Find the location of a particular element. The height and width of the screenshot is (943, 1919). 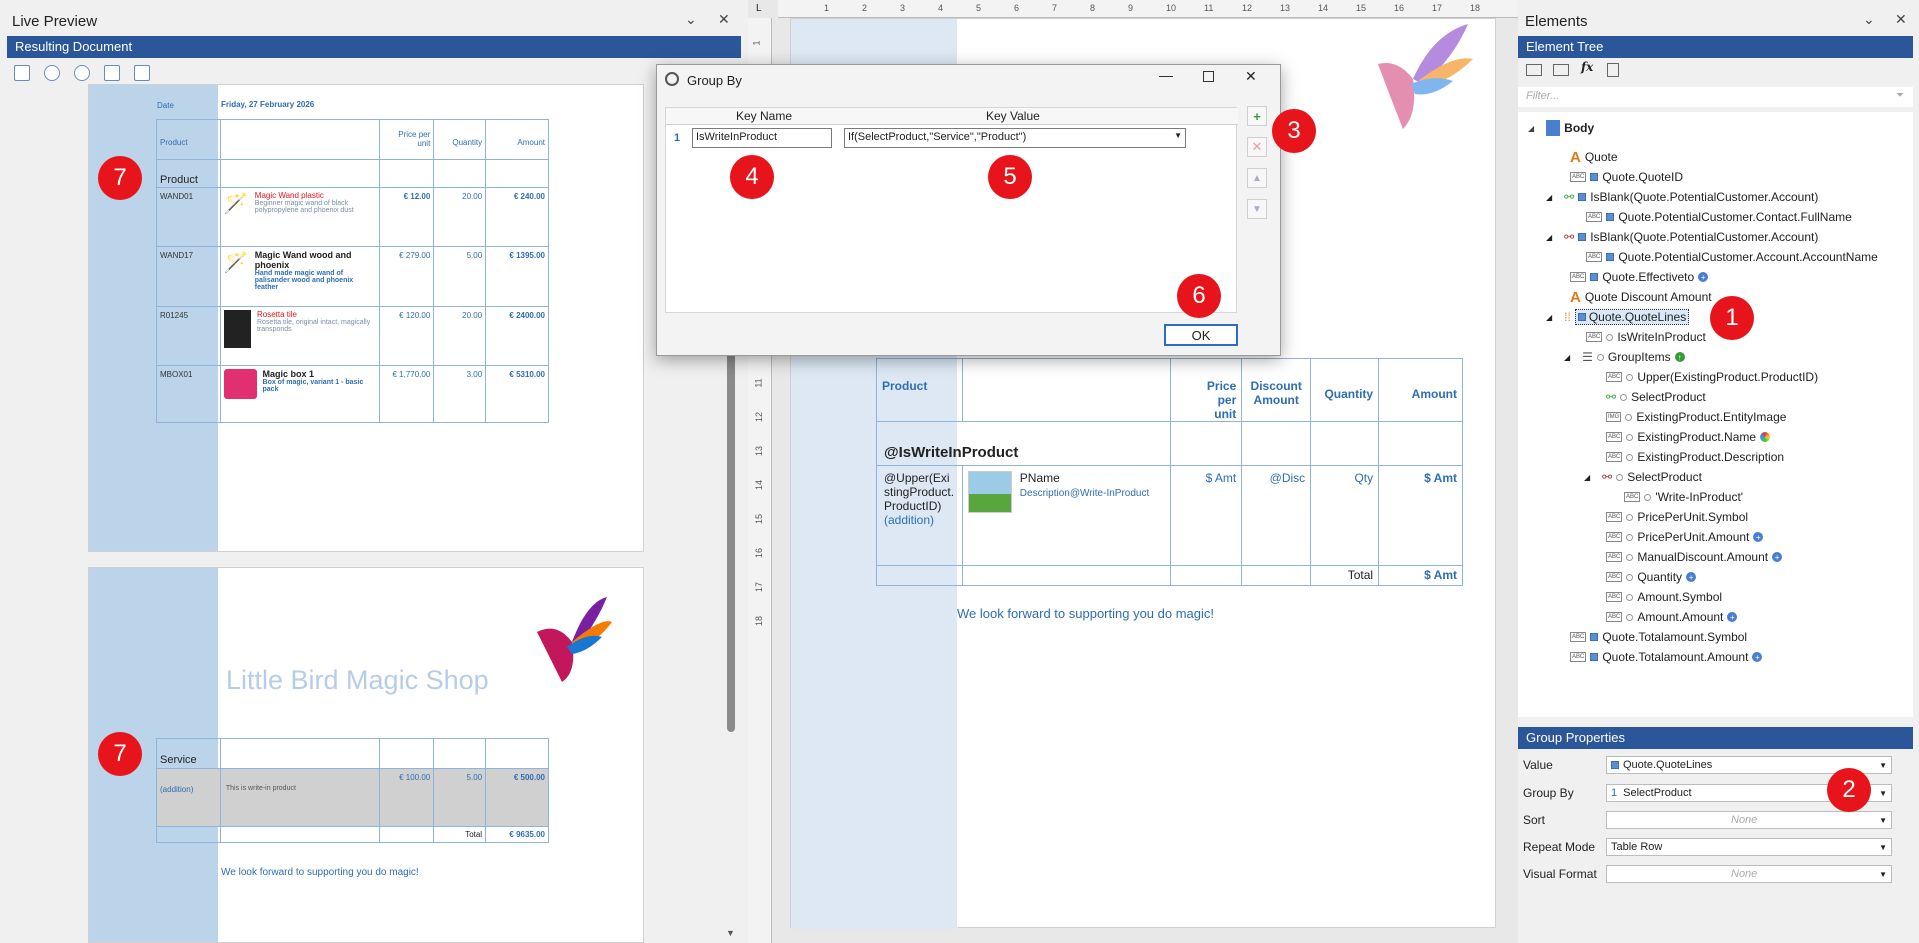

tree-node: ◢ ☰ GroupItems ↑ is located at coordinates (1624, 357).